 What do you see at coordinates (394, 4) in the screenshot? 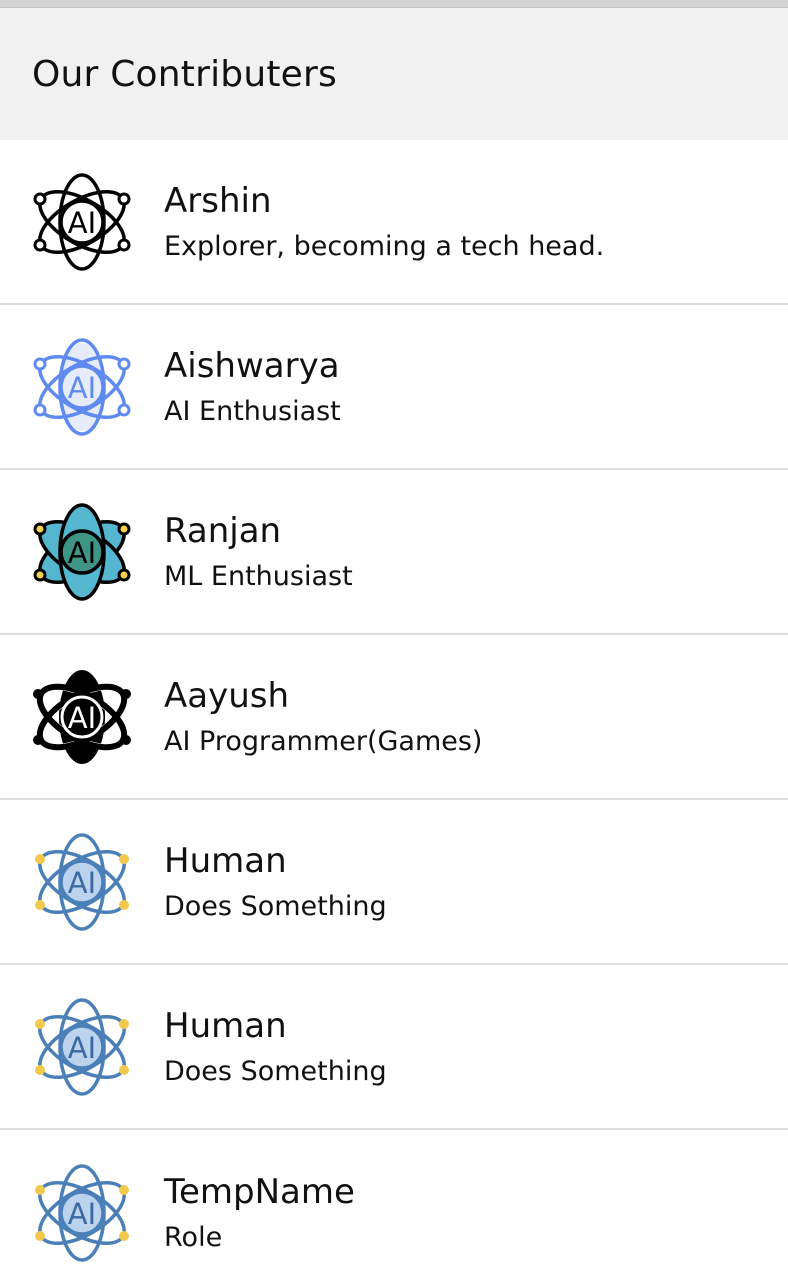
I see `status-bar-edge` at bounding box center [394, 4].